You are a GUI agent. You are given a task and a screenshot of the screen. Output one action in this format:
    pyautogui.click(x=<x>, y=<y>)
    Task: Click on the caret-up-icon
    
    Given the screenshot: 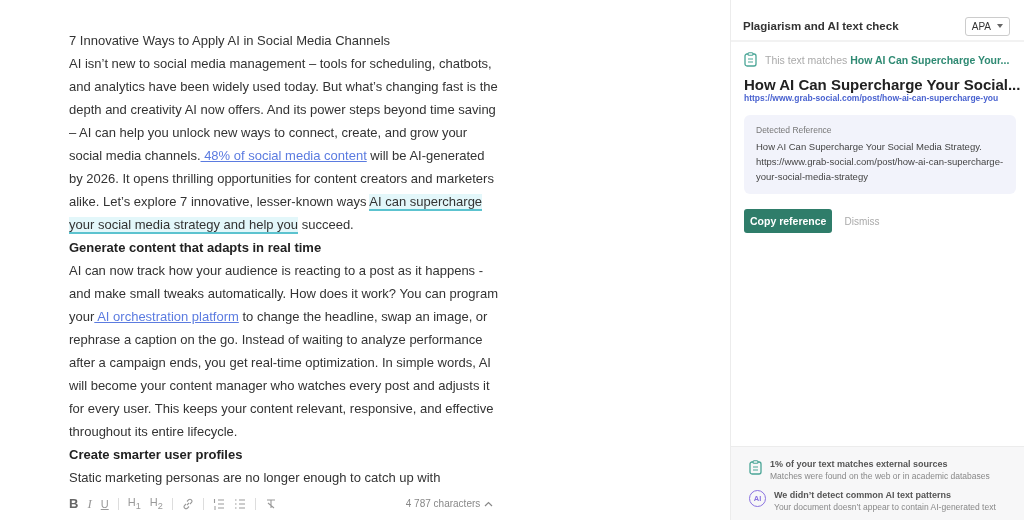 What is the action you would take?
    pyautogui.click(x=489, y=503)
    